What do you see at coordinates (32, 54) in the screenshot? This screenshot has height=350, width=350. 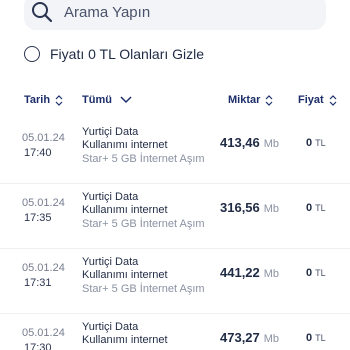 I see `hide-free-checkbox` at bounding box center [32, 54].